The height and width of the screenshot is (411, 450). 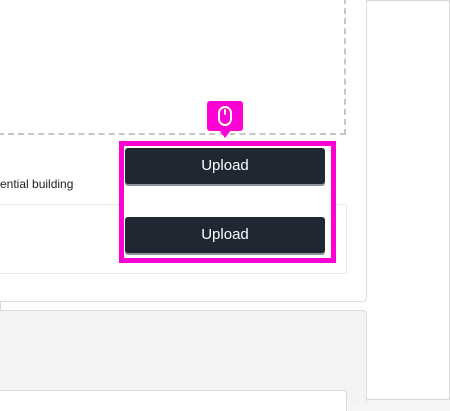 I want to click on upload-button-secondary: Upload, so click(x=225, y=235).